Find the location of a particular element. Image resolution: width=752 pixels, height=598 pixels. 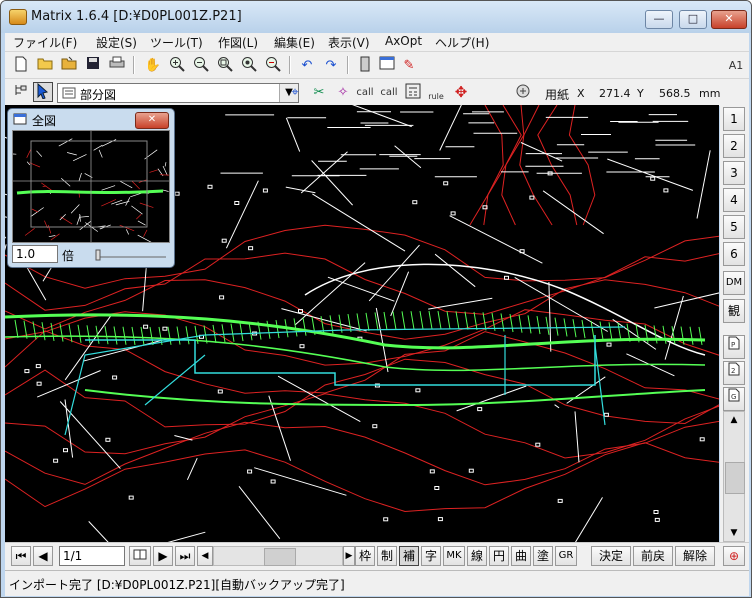

open-file-icon is located at coordinates (69, 65).